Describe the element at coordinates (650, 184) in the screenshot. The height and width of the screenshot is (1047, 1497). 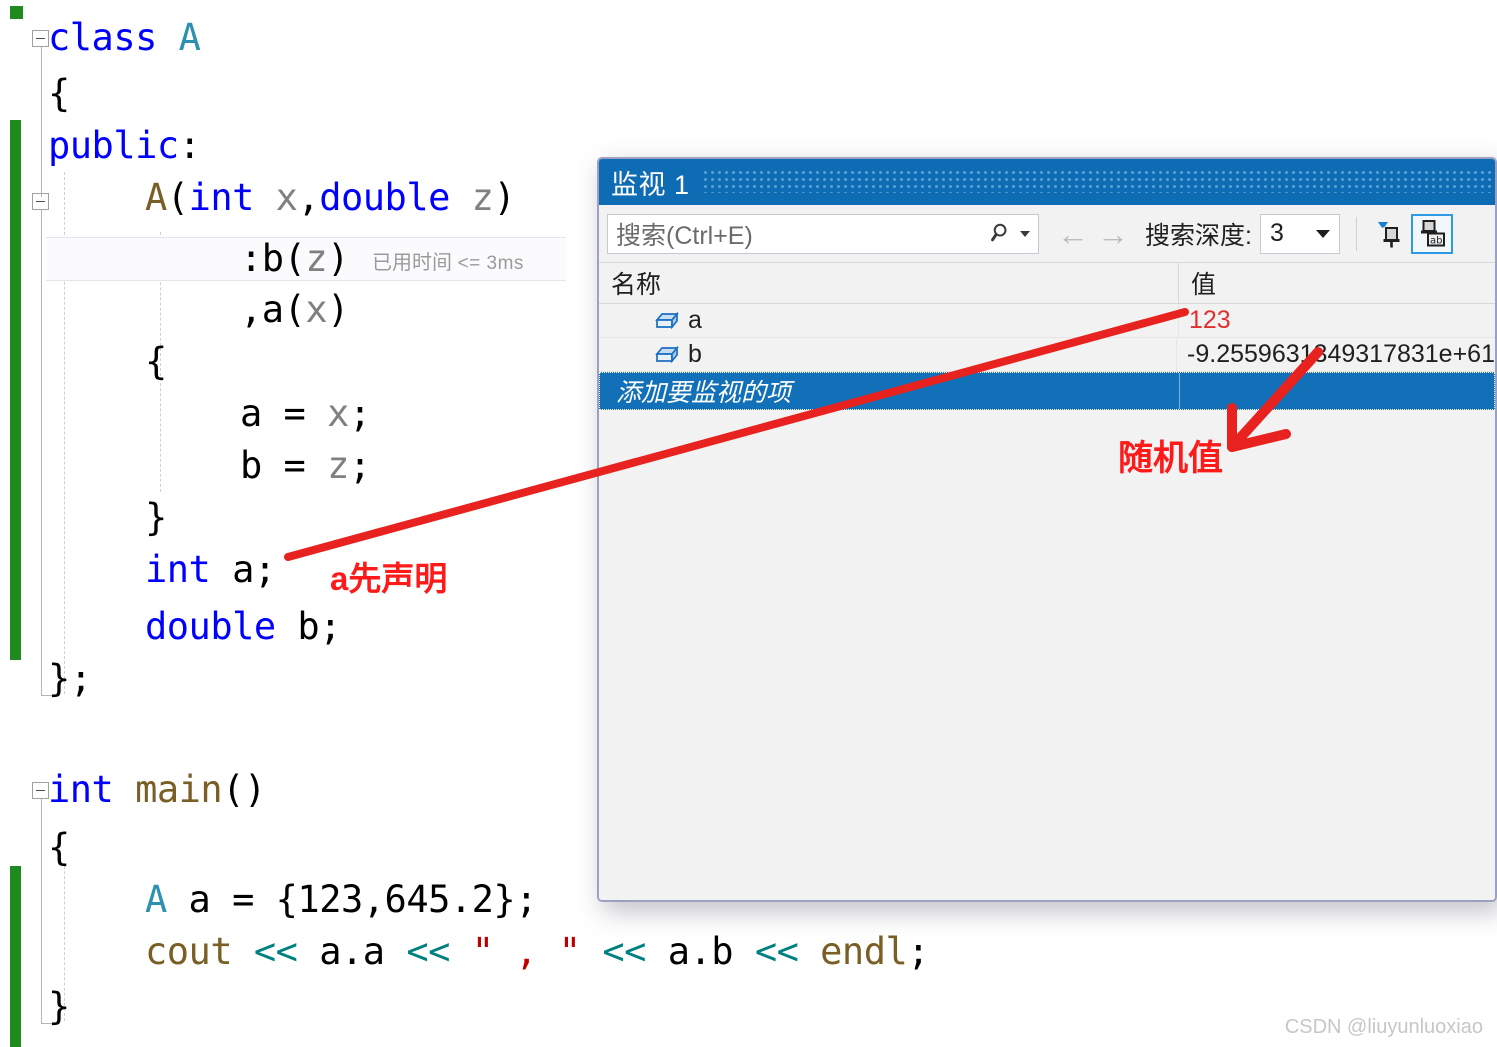
I see `watch-window-title: 监视 1` at that location.